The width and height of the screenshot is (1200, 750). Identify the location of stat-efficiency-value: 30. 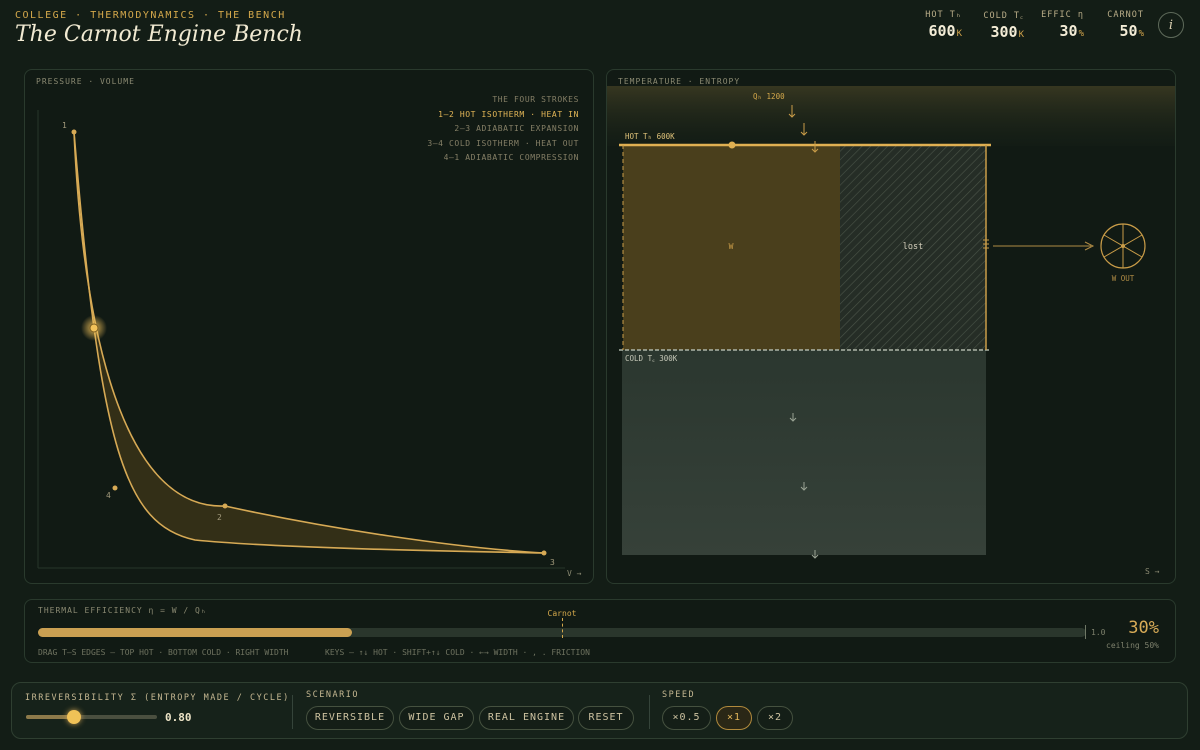
(1068, 31).